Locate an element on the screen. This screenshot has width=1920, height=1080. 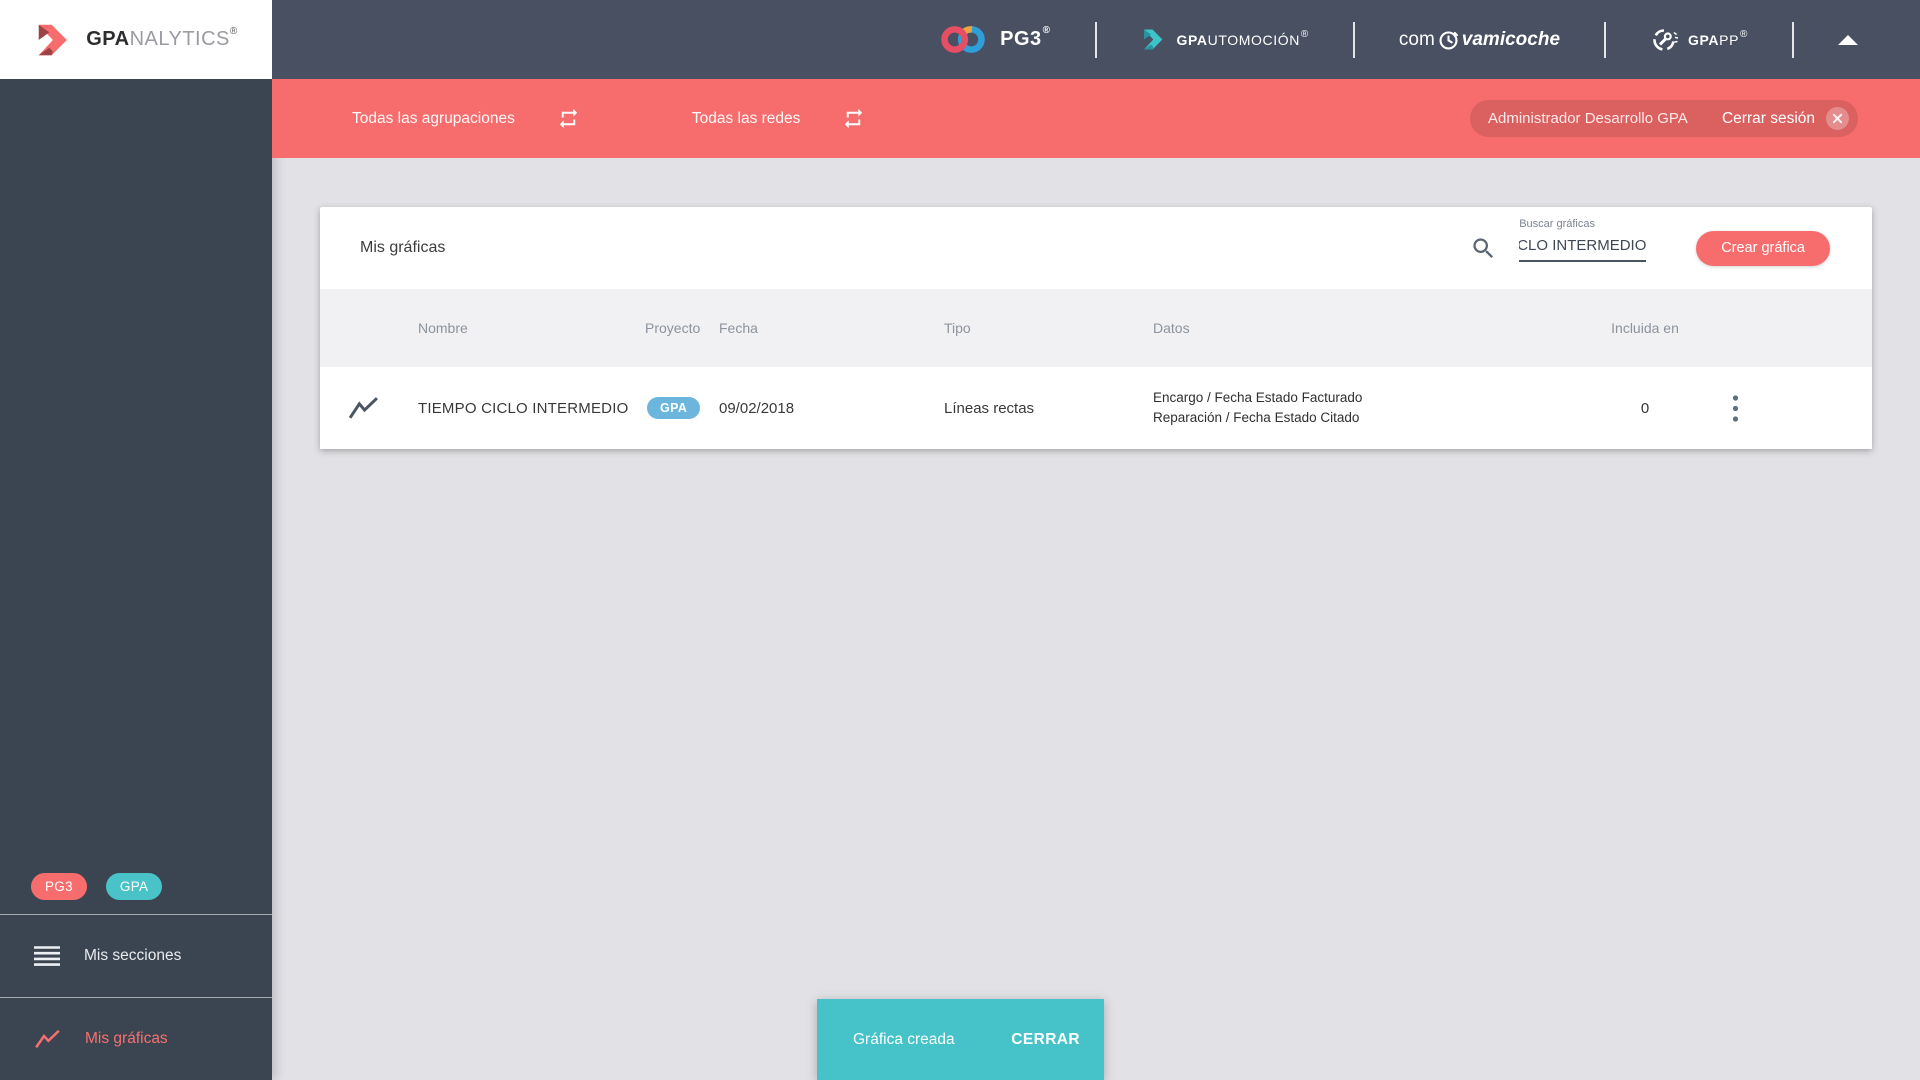
pg3-logo: PG3® is located at coordinates (994, 39).